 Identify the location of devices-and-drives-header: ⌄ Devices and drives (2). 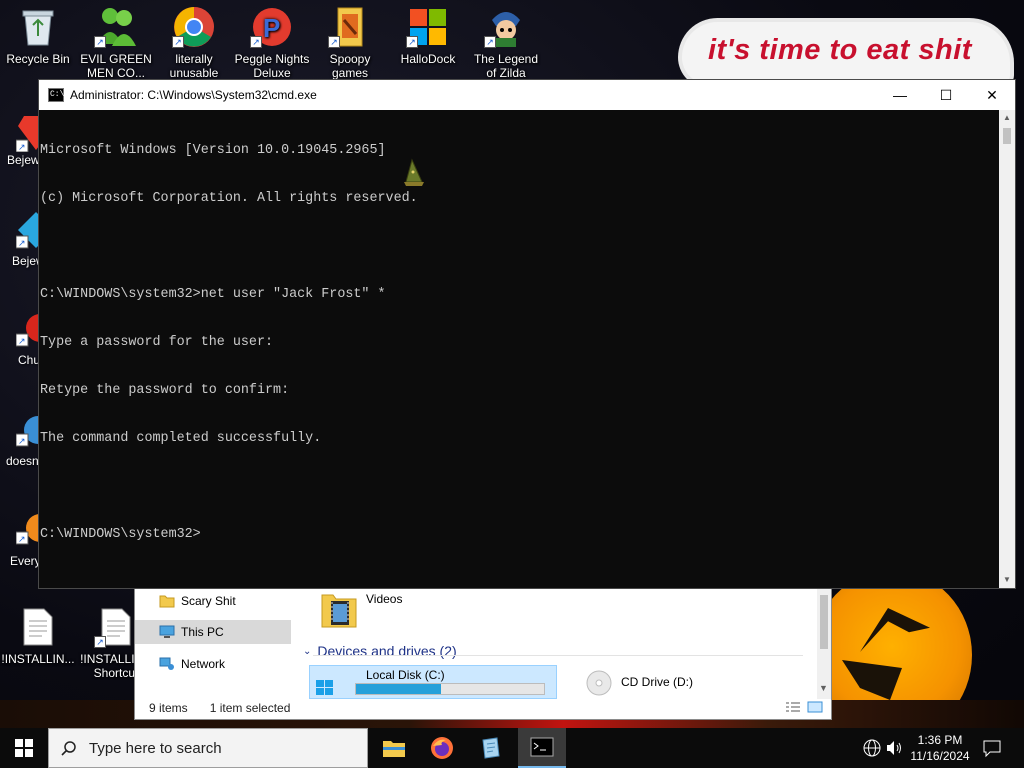
(380, 651).